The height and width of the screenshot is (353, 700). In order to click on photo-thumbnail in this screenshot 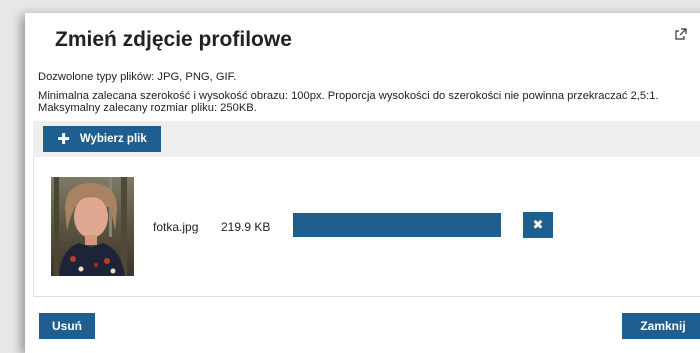, I will do `click(92, 226)`.